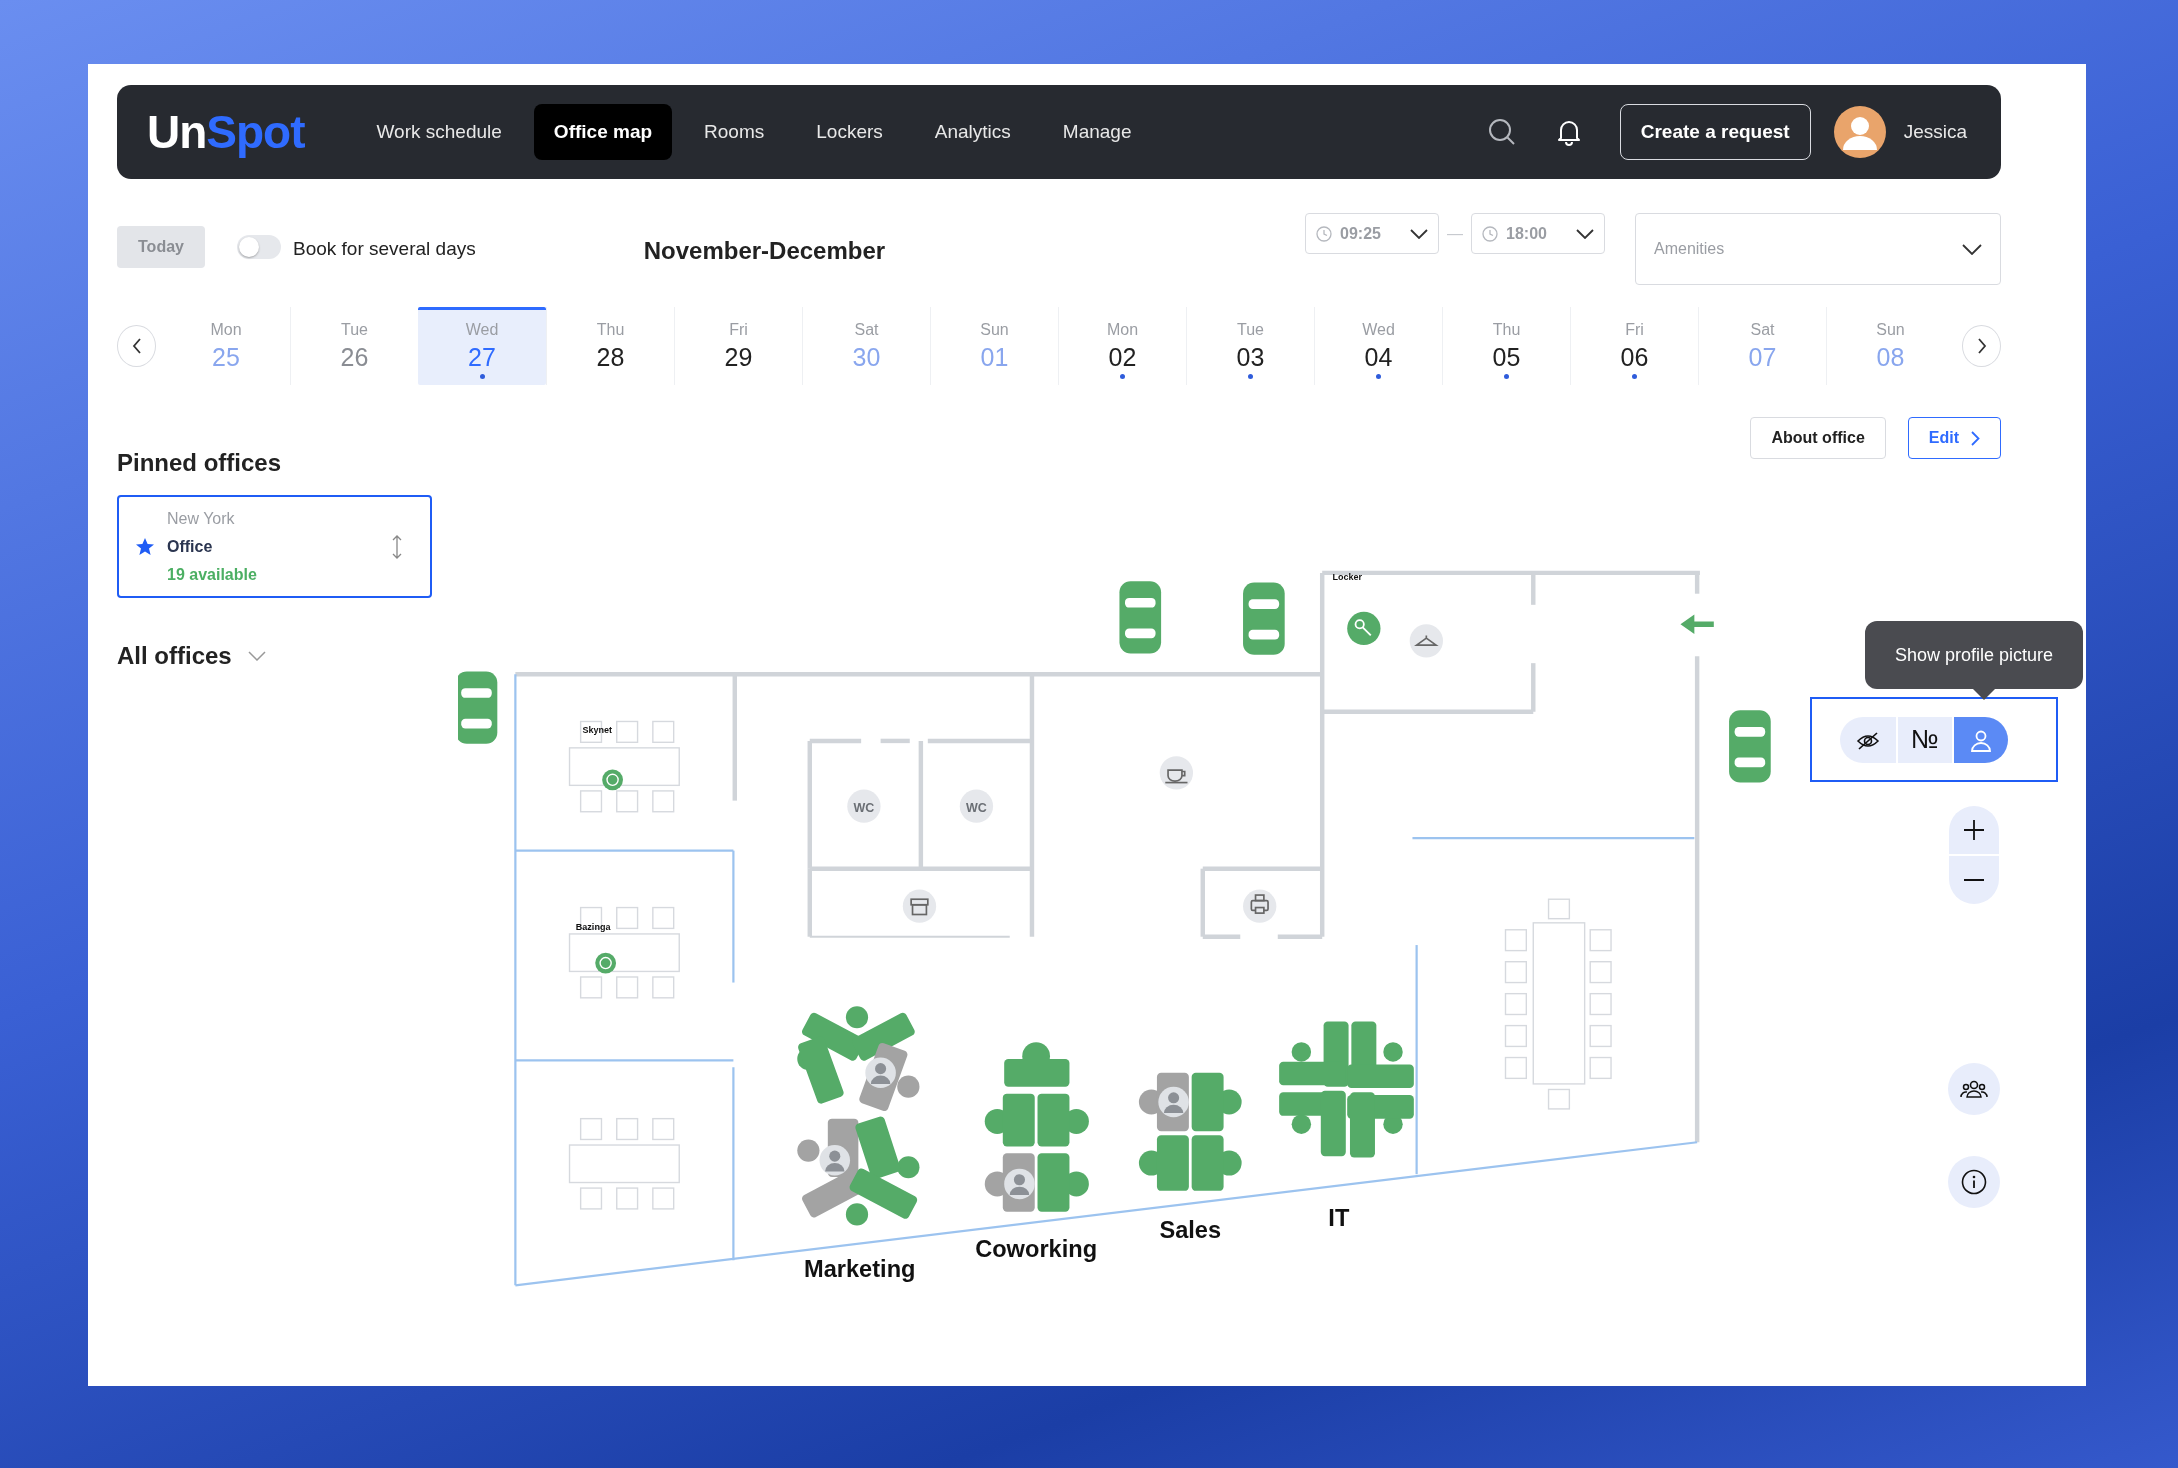 This screenshot has width=2178, height=1468. I want to click on day-cell: Wed 04, so click(1378, 346).